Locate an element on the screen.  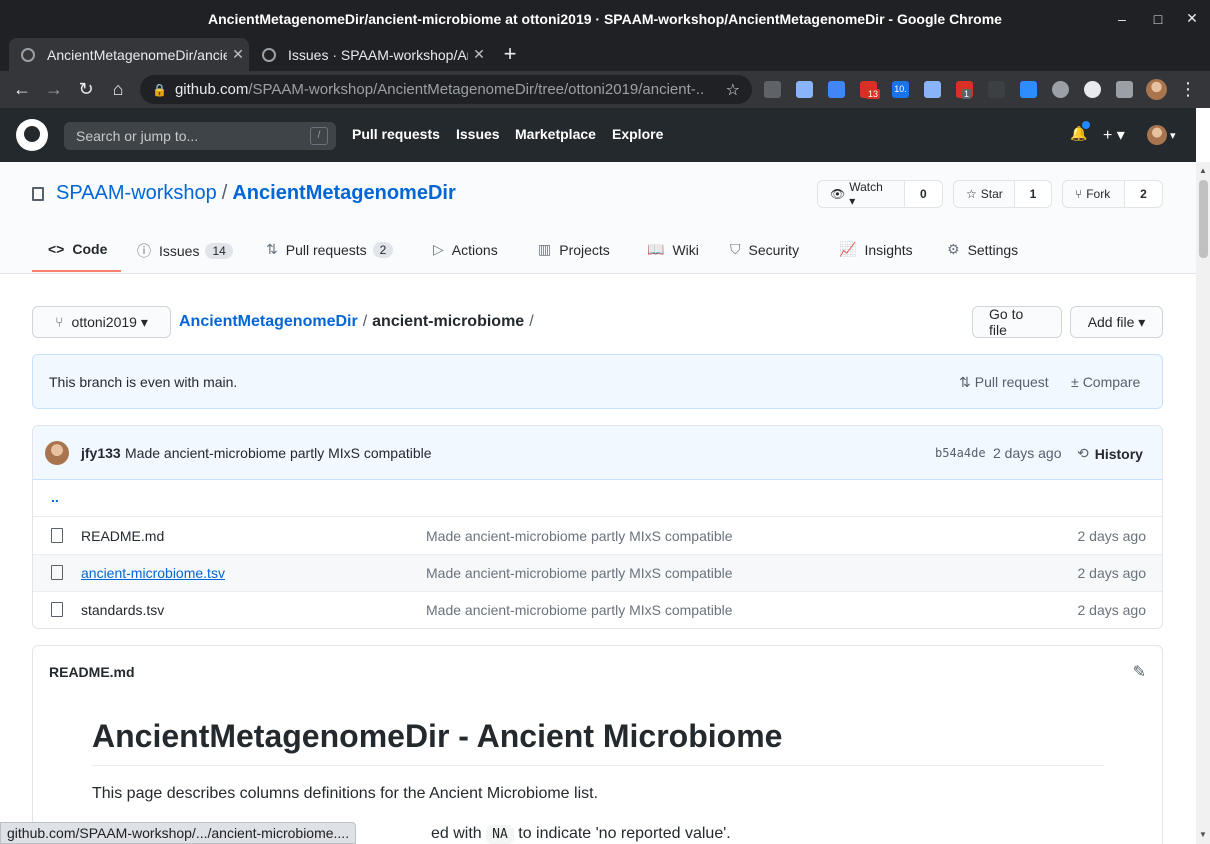
maximize-button: □ is located at coordinates (1158, 18).